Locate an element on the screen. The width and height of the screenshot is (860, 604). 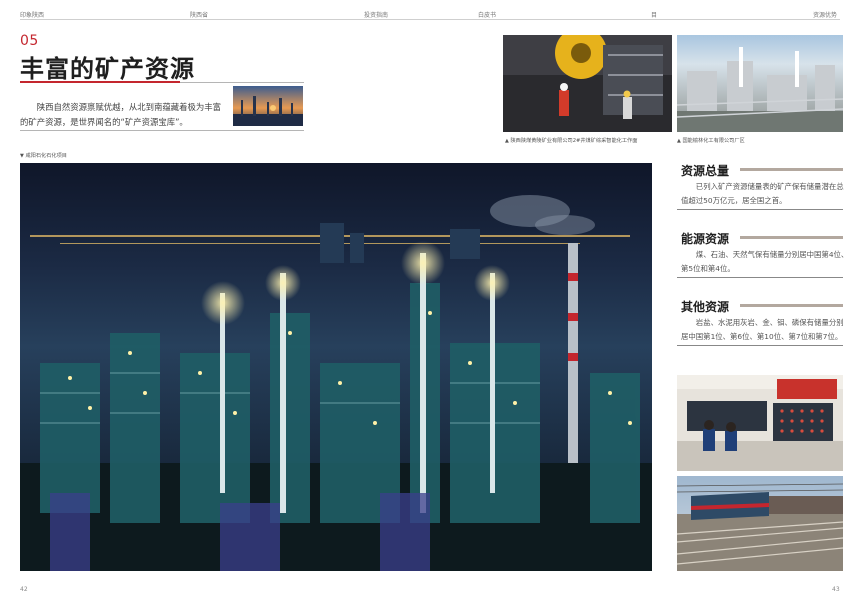
stat-title-total: 资源总量 is located at coordinates (705, 171).